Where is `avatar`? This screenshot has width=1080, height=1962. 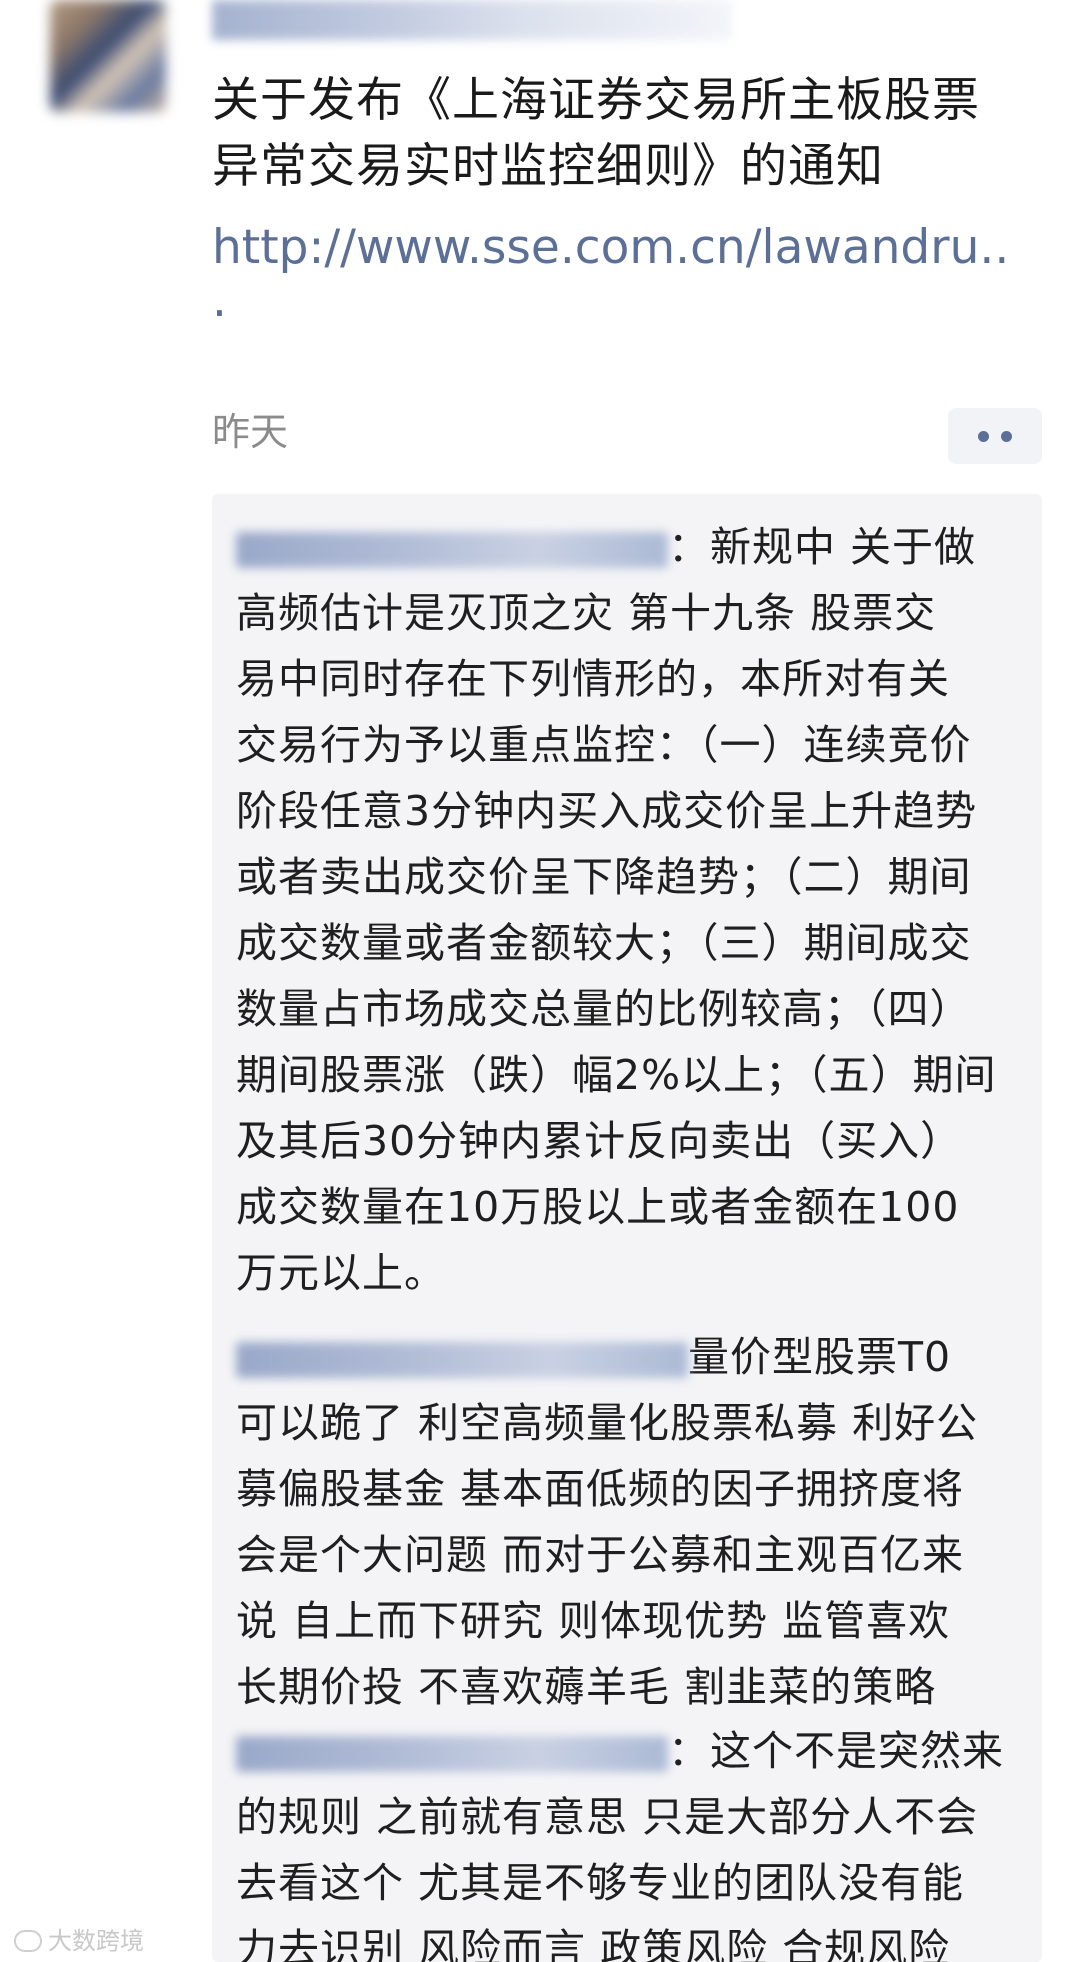 avatar is located at coordinates (108, 56).